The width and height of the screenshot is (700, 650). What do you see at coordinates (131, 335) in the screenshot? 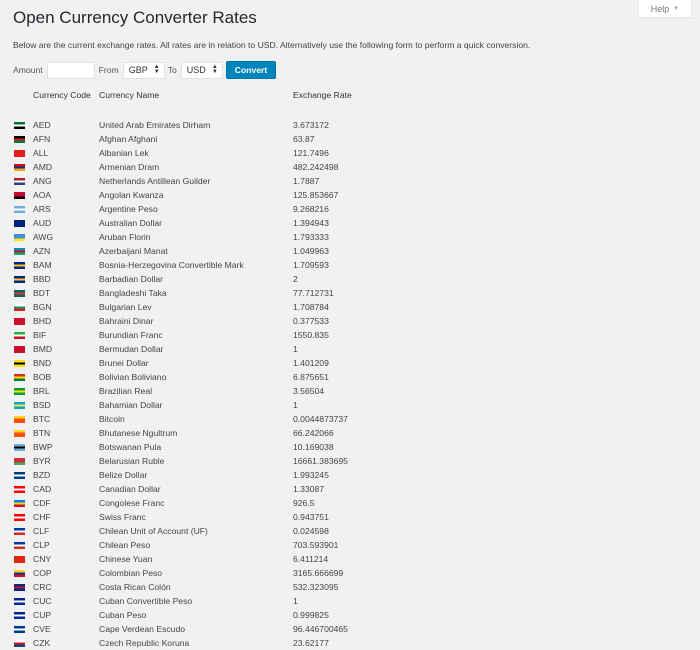
I see `currency-name: Burundian Franc` at bounding box center [131, 335].